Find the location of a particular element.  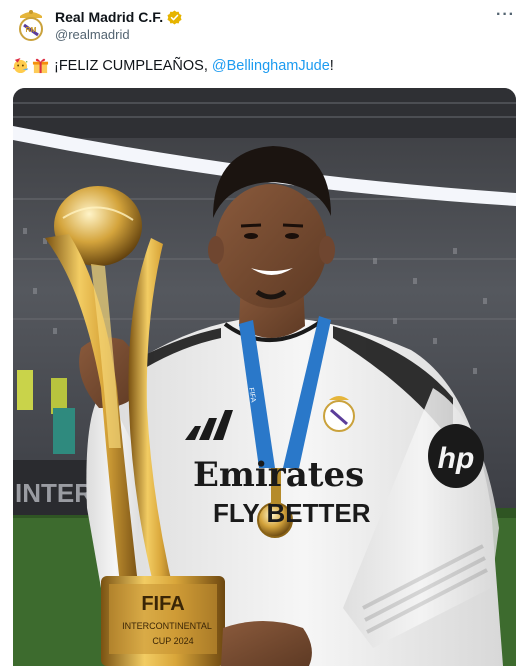

tweet-text: ¡FELIZ CUMPLEAÑOS, @BellinghamJude ! is located at coordinates (173, 65).